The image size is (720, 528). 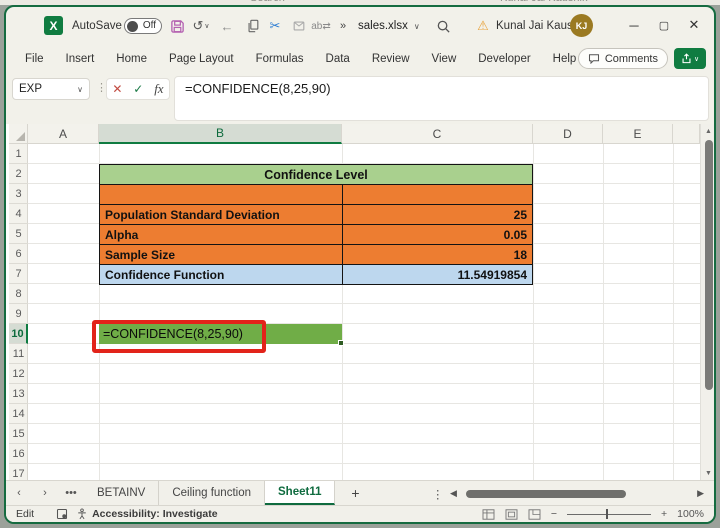 I want to click on more-commands-icon: », so click(x=343, y=26).